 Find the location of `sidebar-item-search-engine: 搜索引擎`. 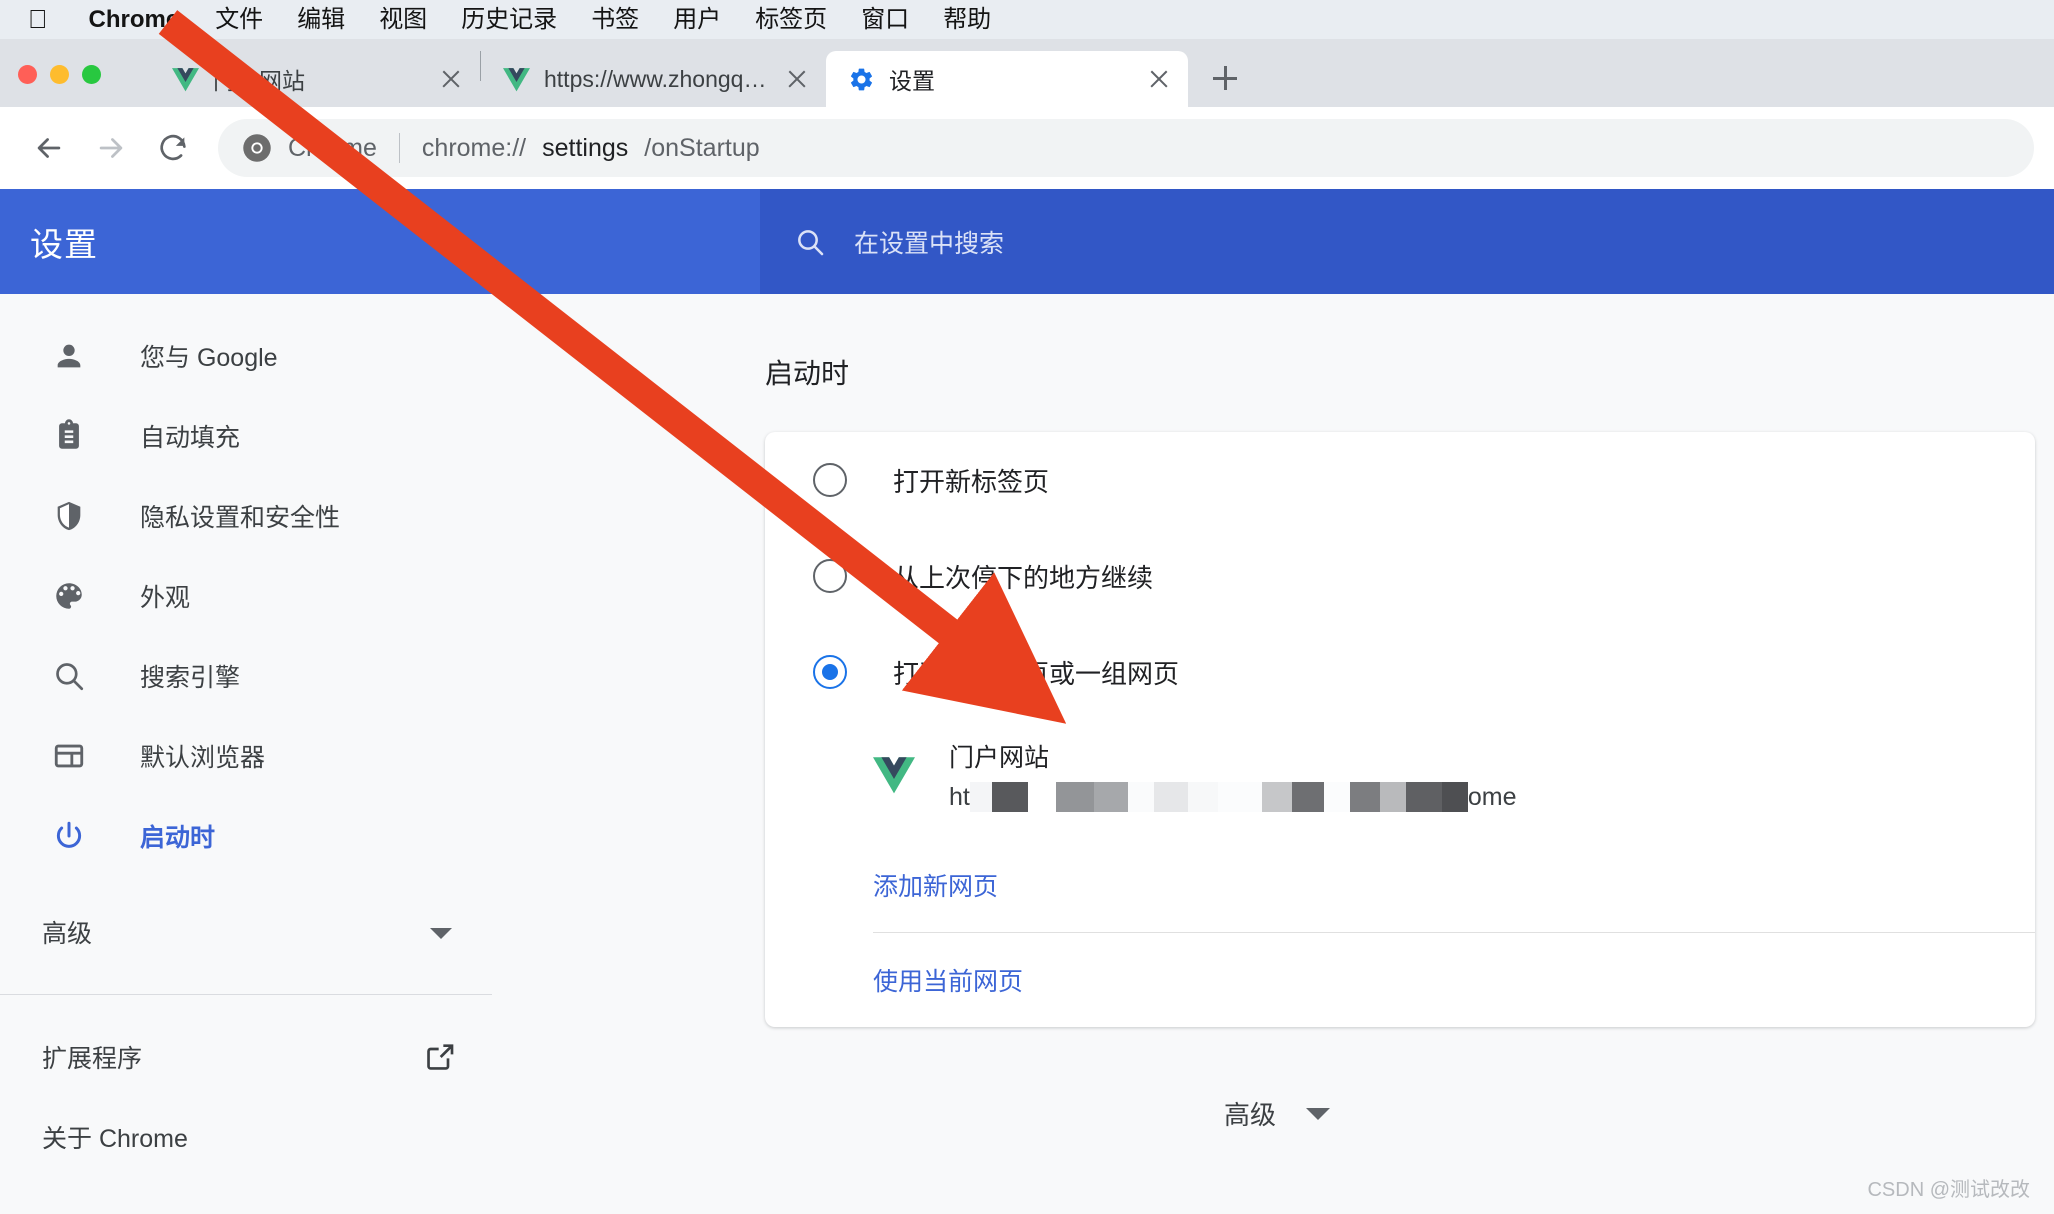

sidebar-item-search-engine: 搜索引擎 is located at coordinates (250, 676).